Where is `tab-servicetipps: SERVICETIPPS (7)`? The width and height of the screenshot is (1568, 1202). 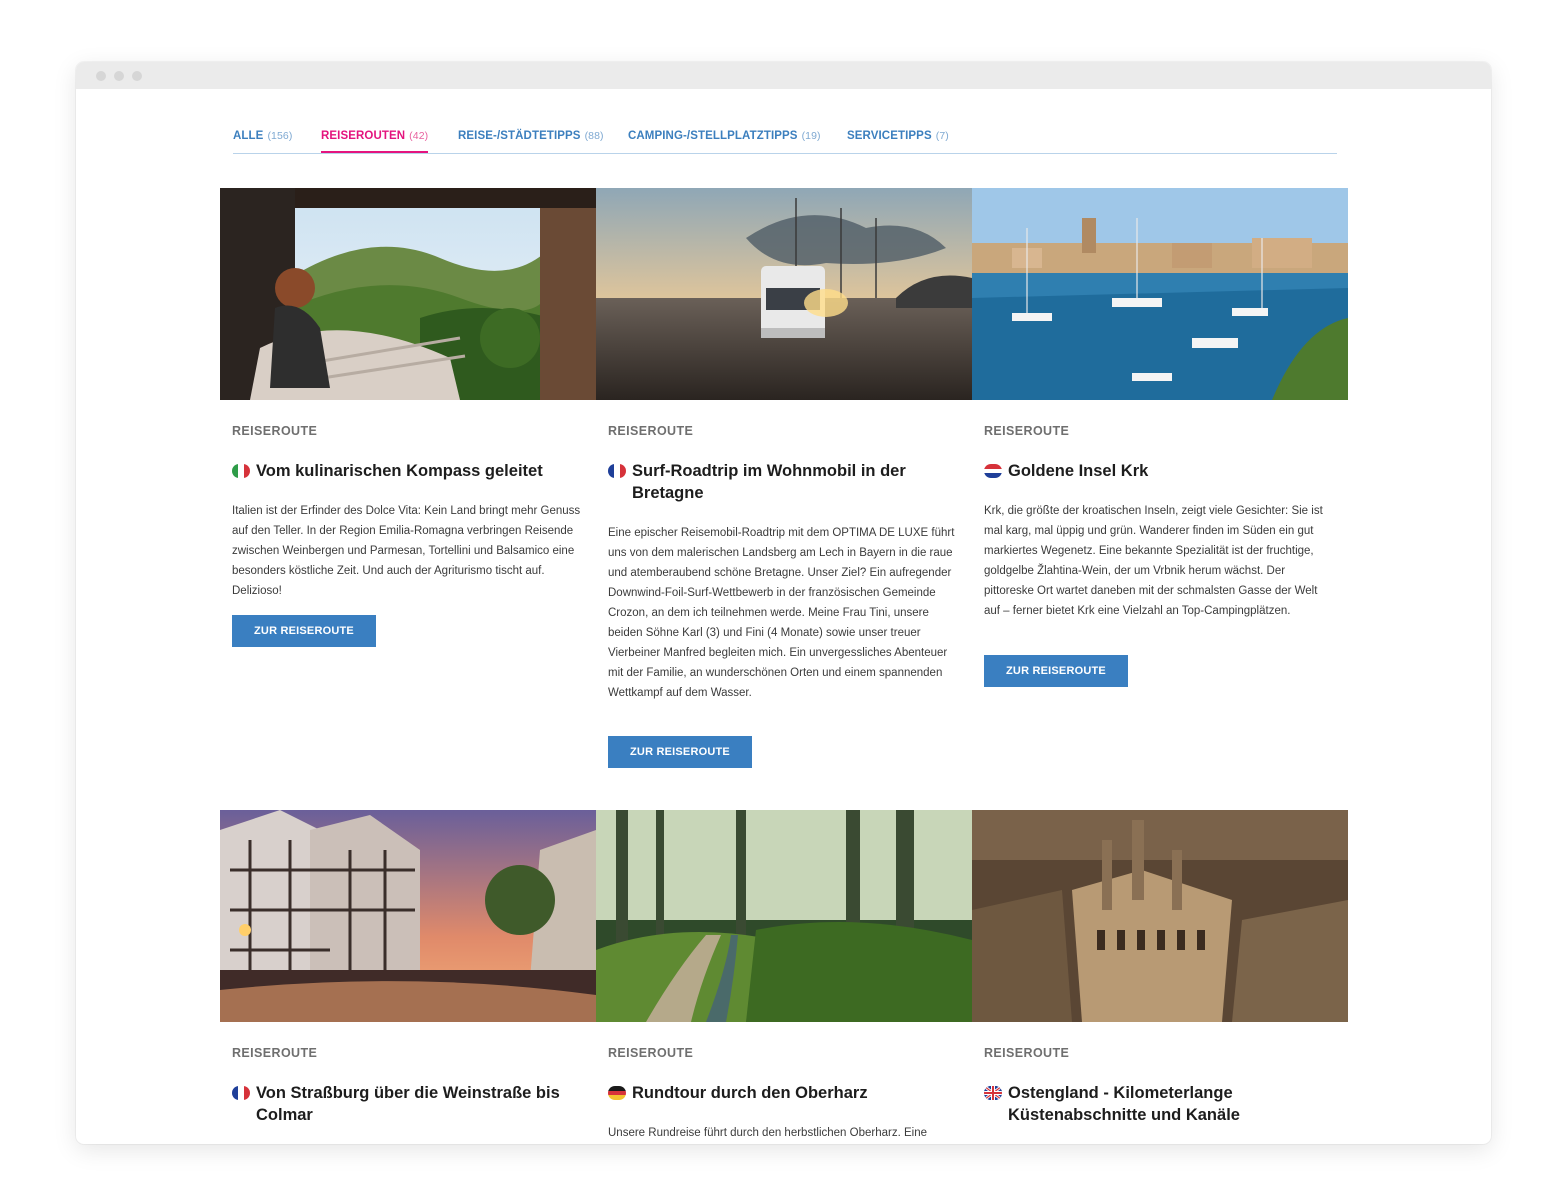 tab-servicetipps: SERVICETIPPS (7) is located at coordinates (898, 138).